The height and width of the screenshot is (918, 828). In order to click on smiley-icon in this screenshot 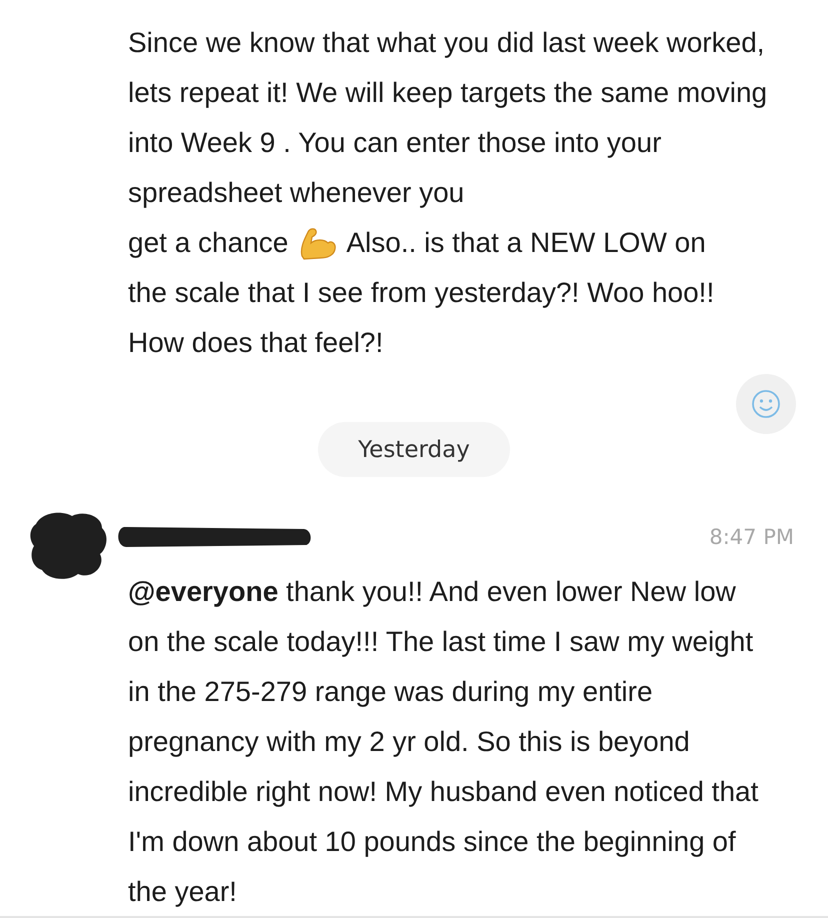, I will do `click(766, 404)`.